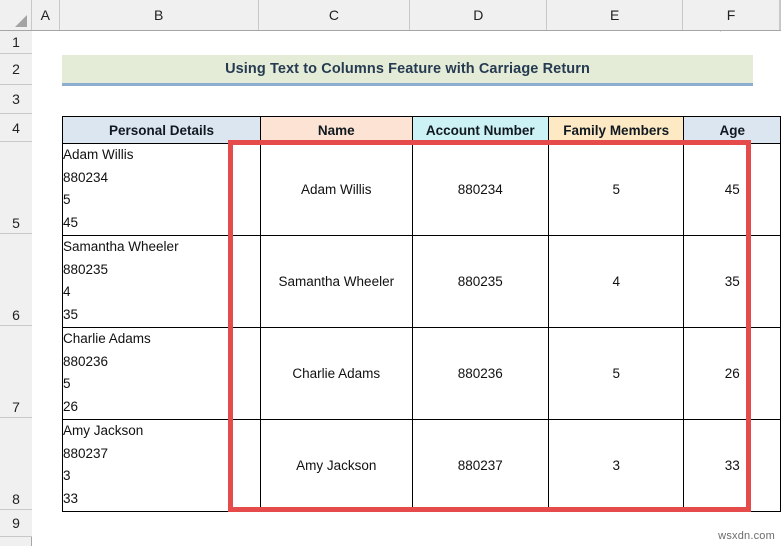 Image resolution: width=781 pixels, height=546 pixels. What do you see at coordinates (732, 15) in the screenshot?
I see `column-header-f: F` at bounding box center [732, 15].